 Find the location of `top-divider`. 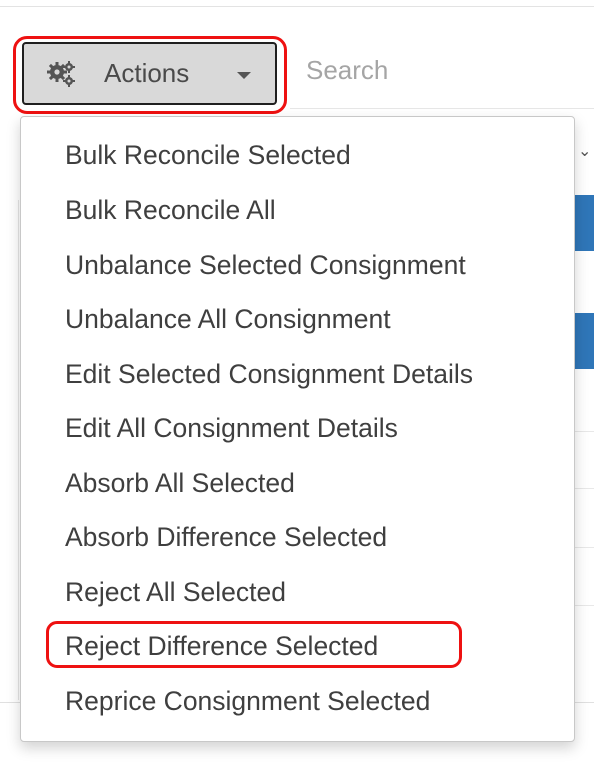

top-divider is located at coordinates (297, 6).